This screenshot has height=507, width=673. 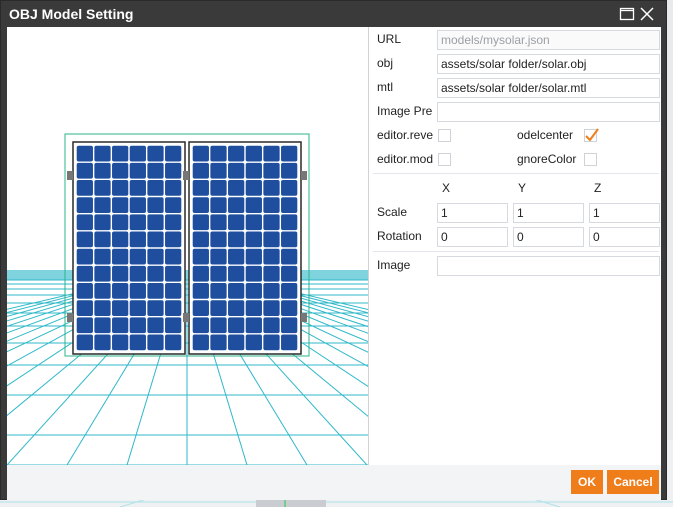 What do you see at coordinates (624, 237) in the screenshot?
I see `rotation-z-field` at bounding box center [624, 237].